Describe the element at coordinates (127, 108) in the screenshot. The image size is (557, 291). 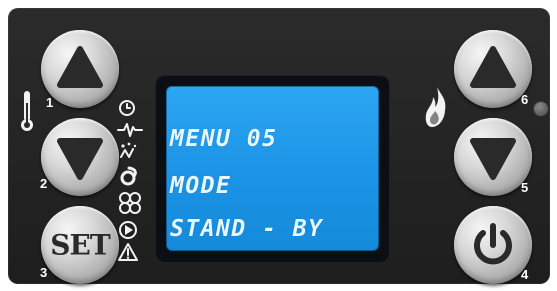
I see `clock-icon` at that location.